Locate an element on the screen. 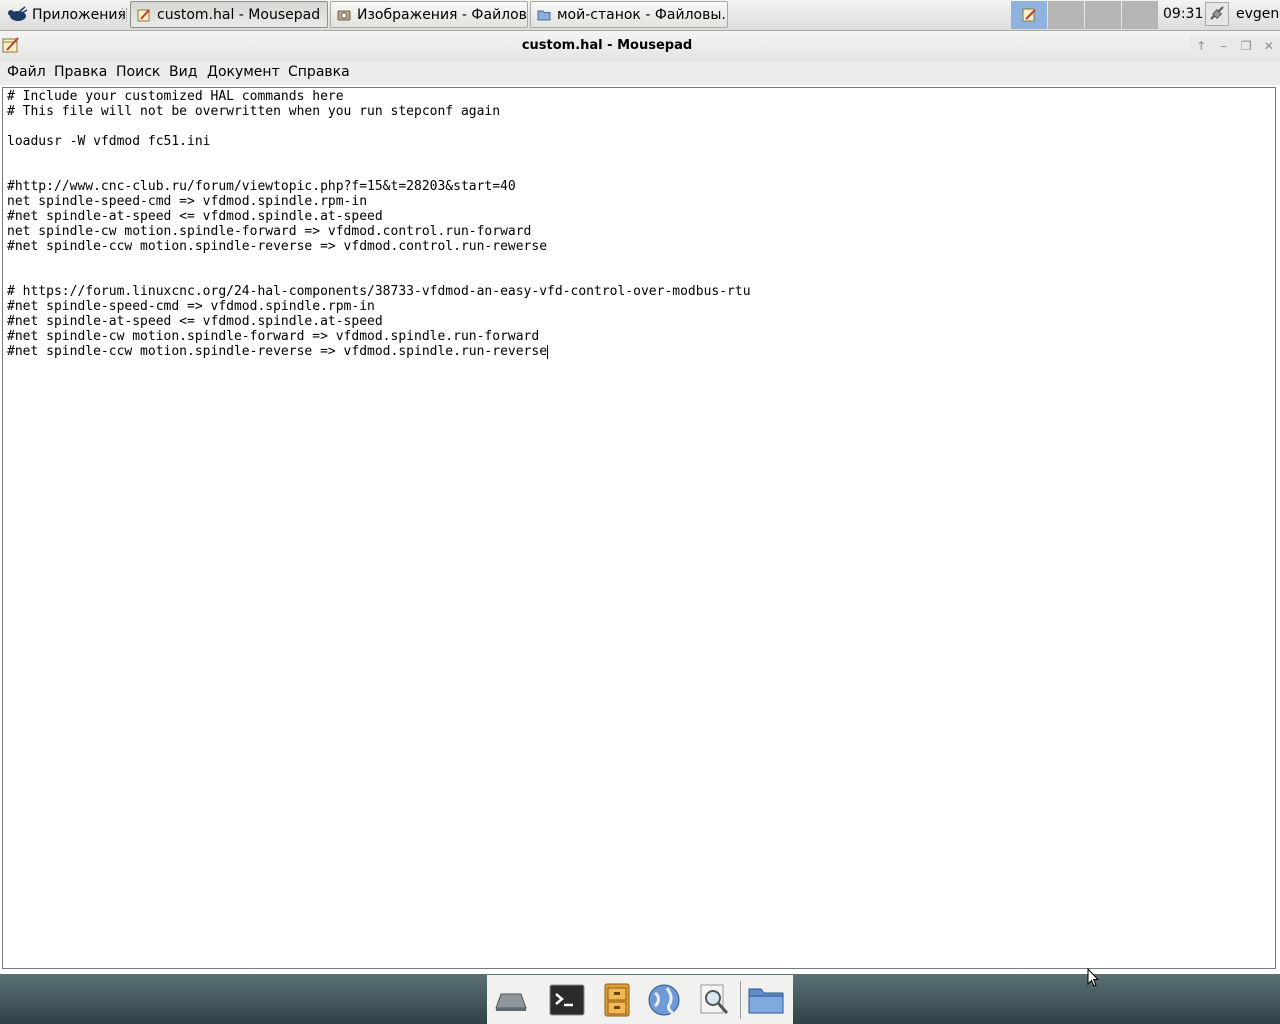 Image resolution: width=1280 pixels, height=1024 pixels. menu-help: Справка is located at coordinates (319, 72).